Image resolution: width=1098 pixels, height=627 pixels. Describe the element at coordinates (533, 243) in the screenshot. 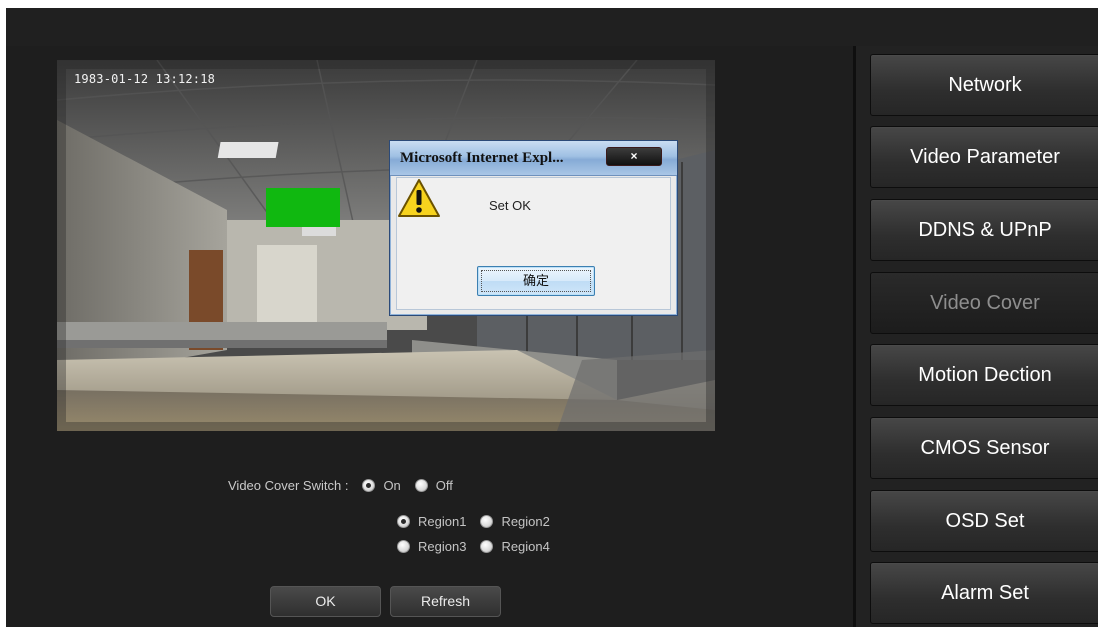

I see `dialog-body: Set OK 确定` at that location.